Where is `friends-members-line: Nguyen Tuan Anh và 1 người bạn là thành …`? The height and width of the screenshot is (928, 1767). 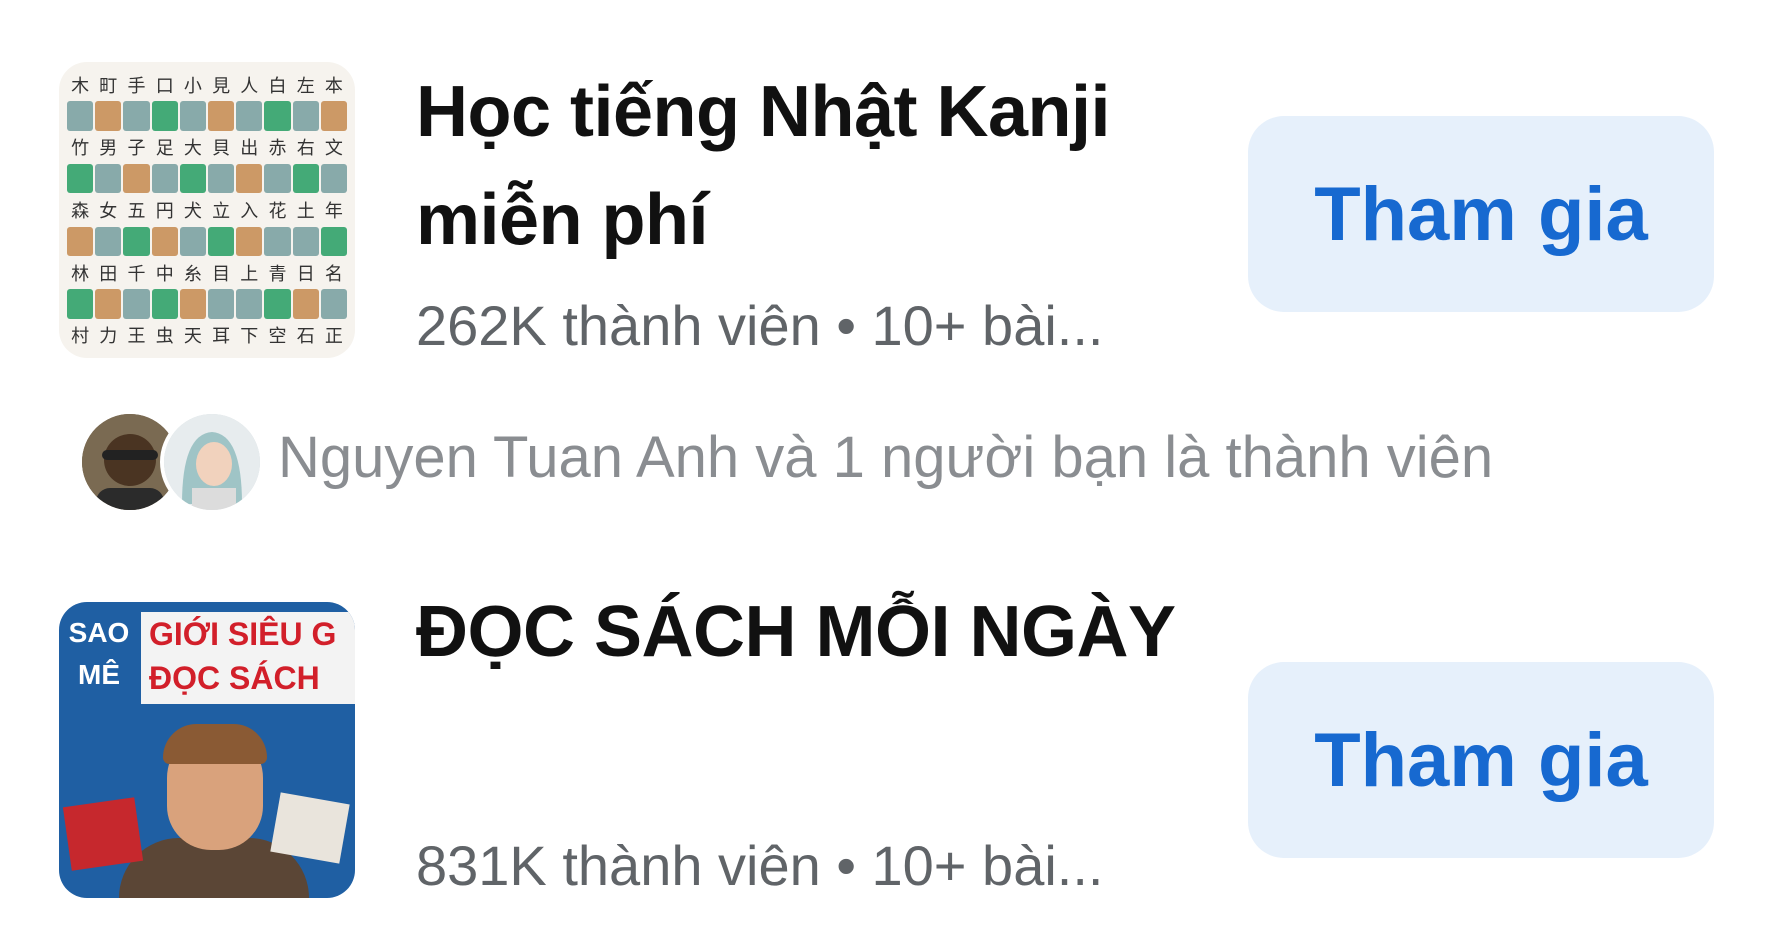
friends-members-line: Nguyen Tuan Anh và 1 người bạn là thành … is located at coordinates (883, 460).